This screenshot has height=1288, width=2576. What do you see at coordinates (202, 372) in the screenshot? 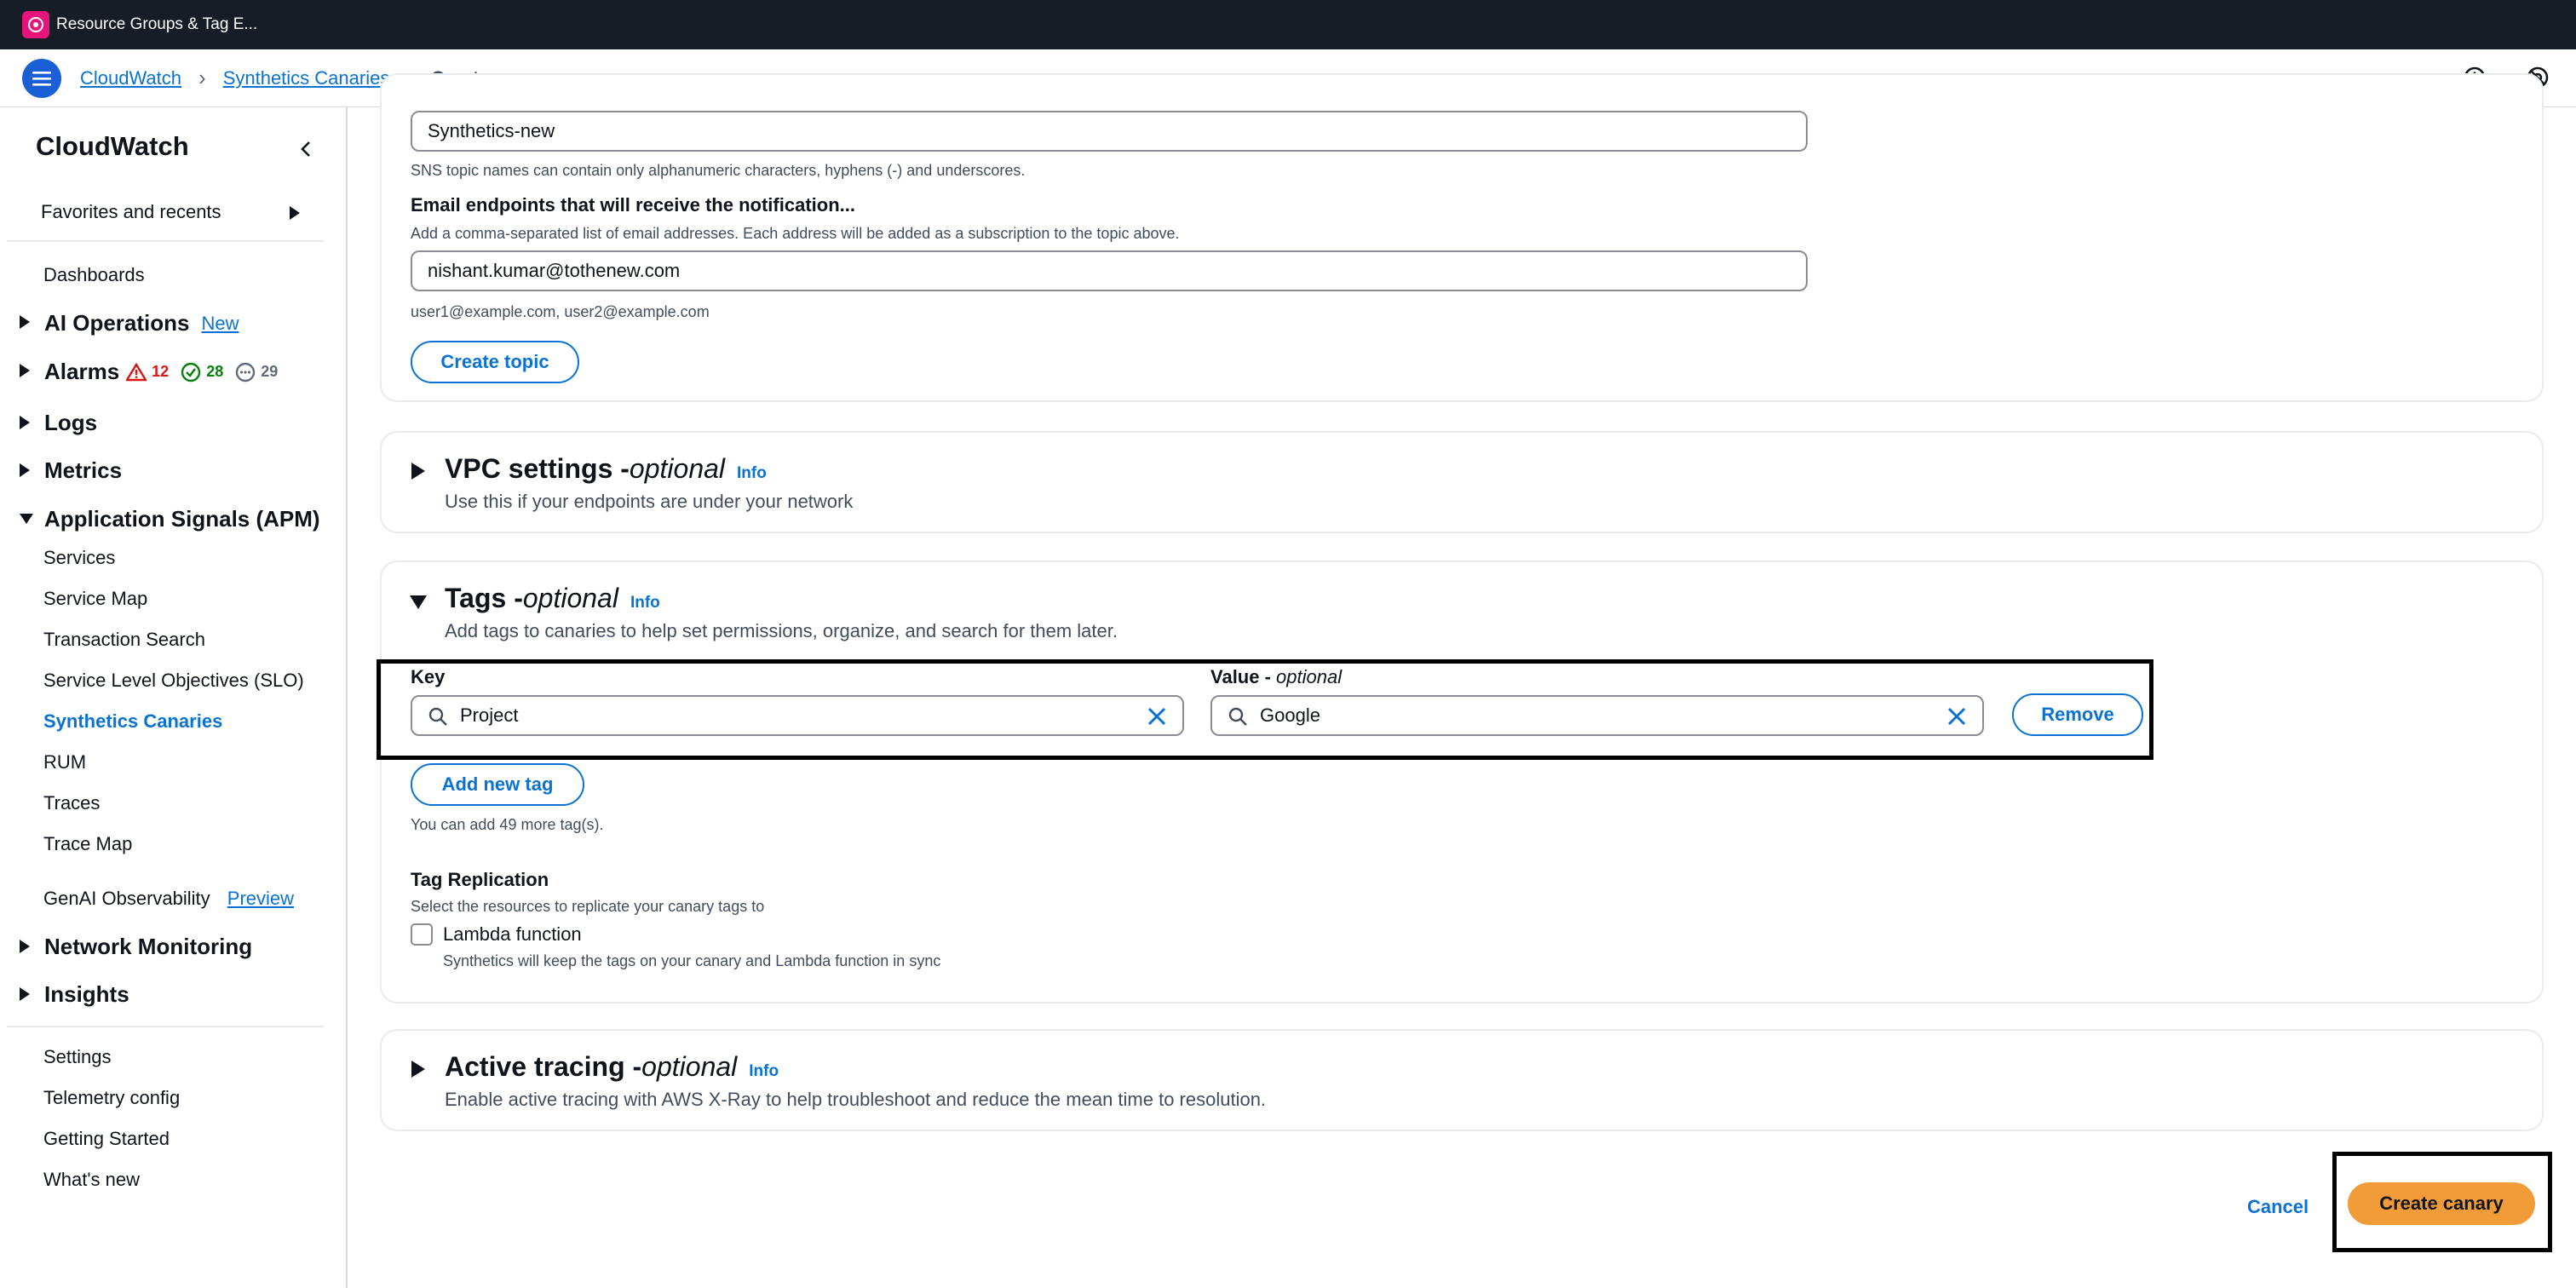
I see `ok-badge: 28` at bounding box center [202, 372].